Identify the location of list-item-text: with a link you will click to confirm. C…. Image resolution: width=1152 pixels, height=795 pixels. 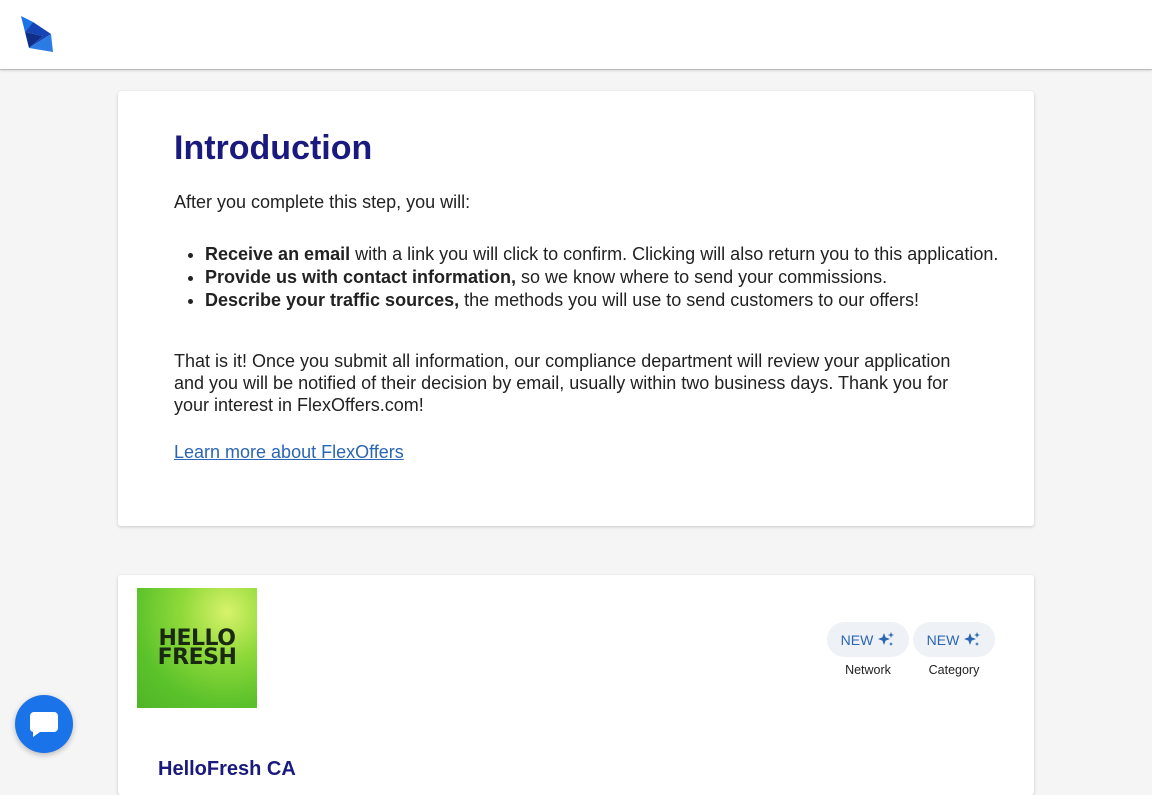
(674, 254).